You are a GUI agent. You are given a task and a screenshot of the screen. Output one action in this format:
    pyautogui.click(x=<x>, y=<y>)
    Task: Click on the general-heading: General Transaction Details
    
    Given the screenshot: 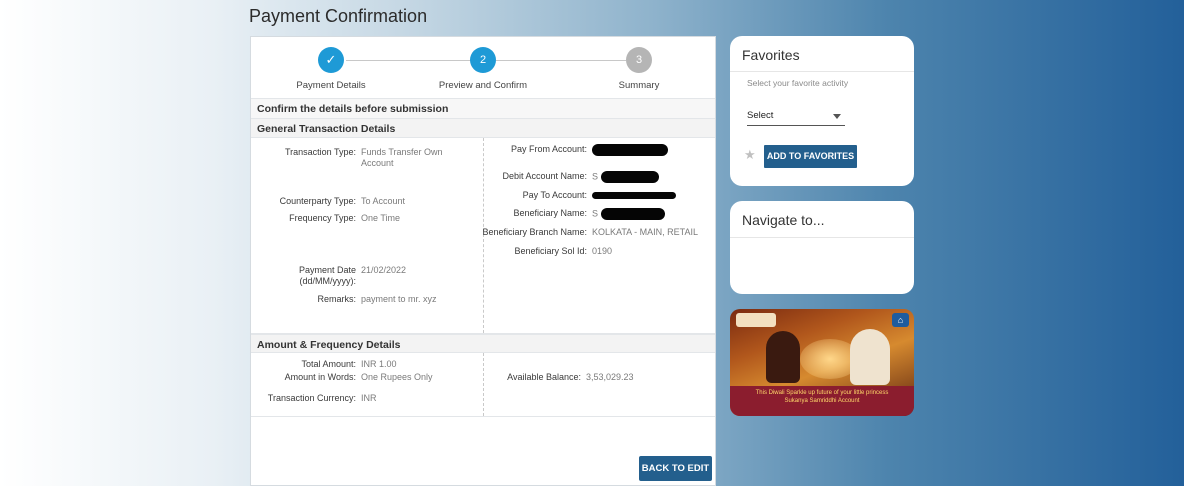 What is the action you would take?
    pyautogui.click(x=483, y=128)
    